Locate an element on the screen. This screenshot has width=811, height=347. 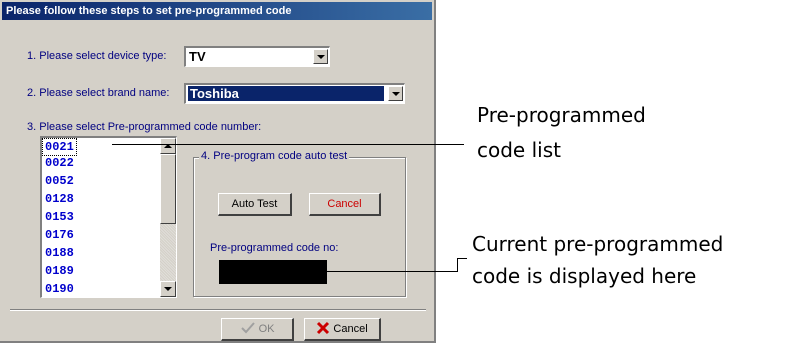
annotation-code-list-line2: code list is located at coordinates (519, 150).